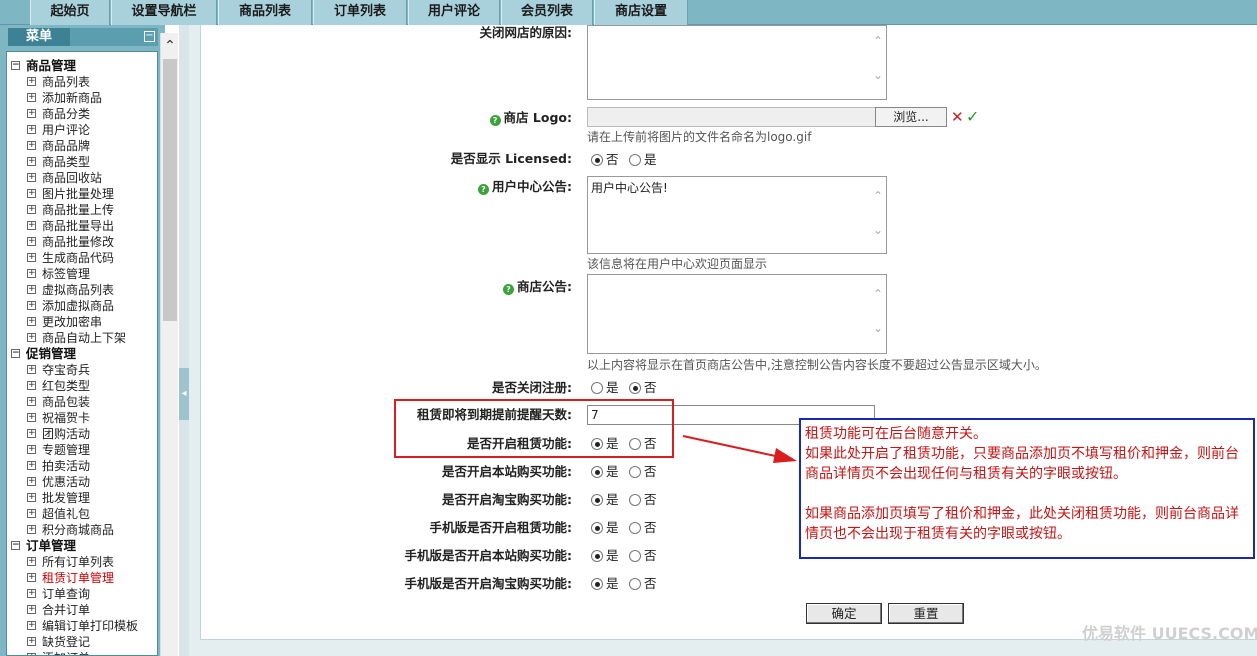  What do you see at coordinates (82, 450) in the screenshot?
I see `menu-item: + 专题管理` at bounding box center [82, 450].